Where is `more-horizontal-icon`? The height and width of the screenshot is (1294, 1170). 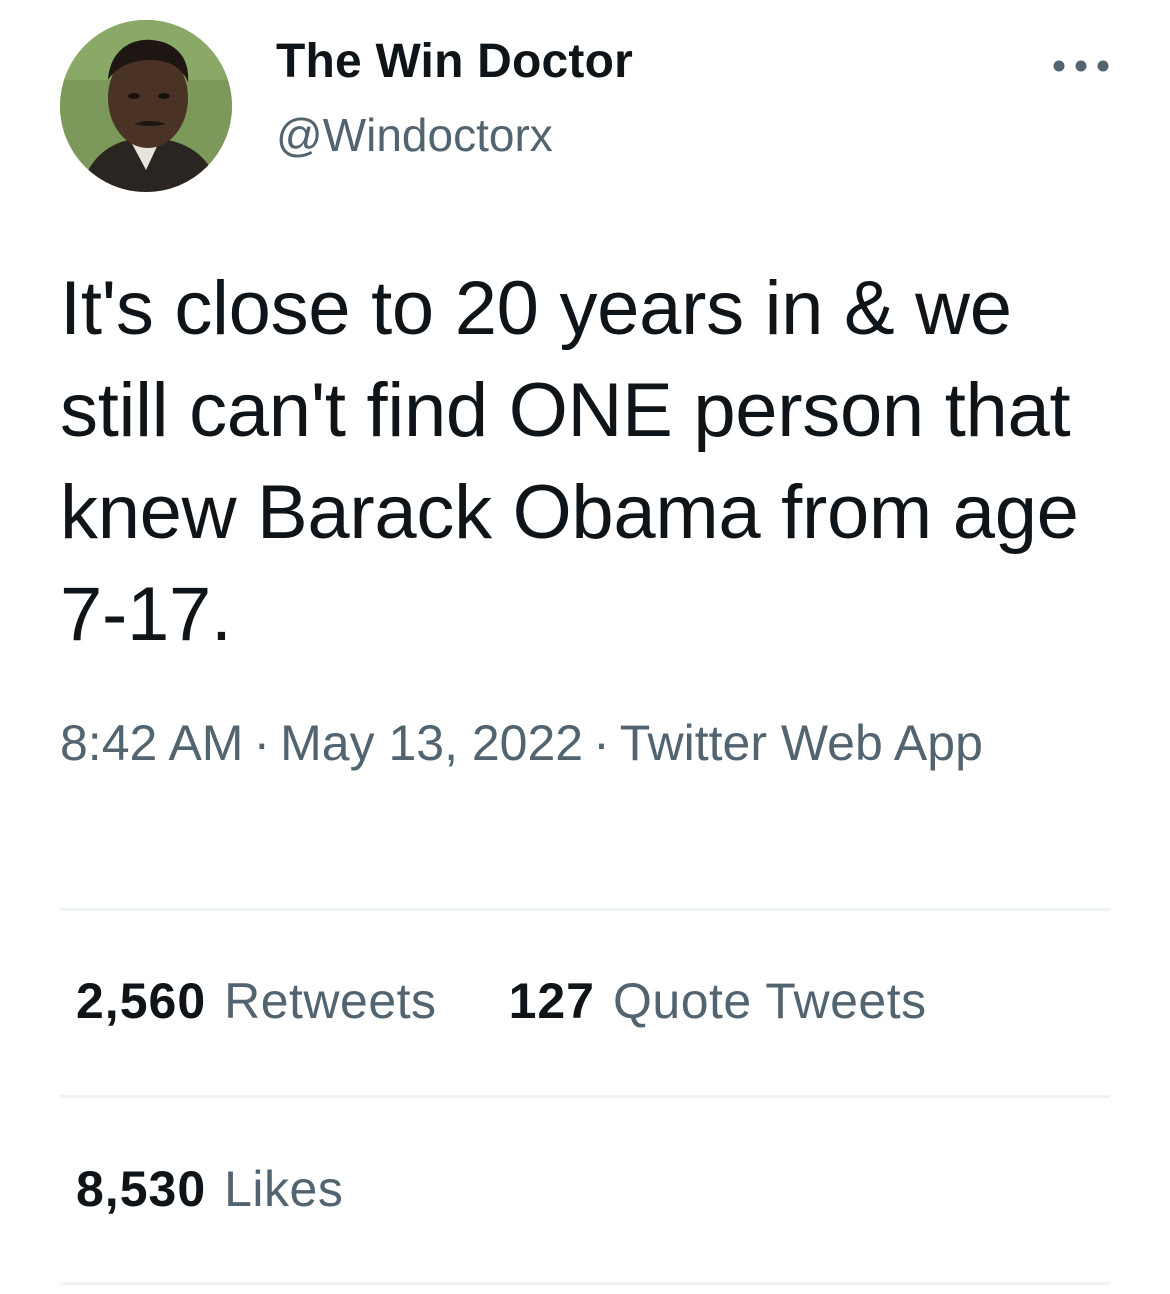
more-horizontal-icon is located at coordinates (1081, 66).